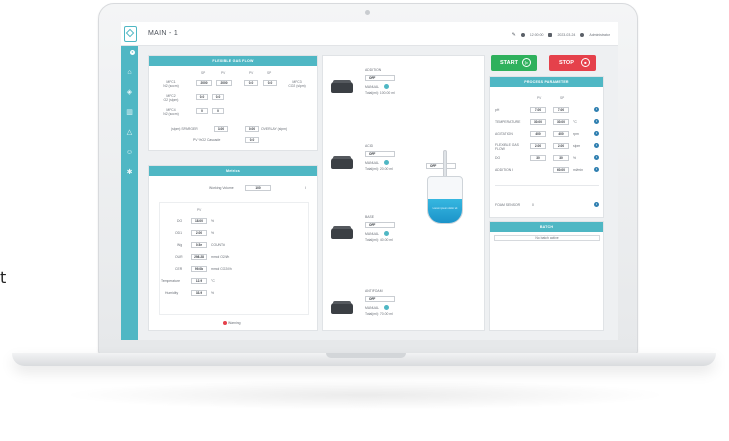 The width and height of the screenshot is (729, 441). I want to click on vessel-icon: Lorem ipsum dolor sit, so click(445, 200).